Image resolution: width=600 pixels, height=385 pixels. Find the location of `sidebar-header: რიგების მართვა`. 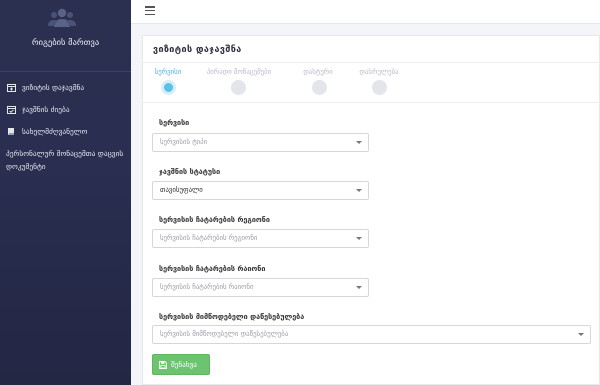

sidebar-header: რიგების მართვა is located at coordinates (65, 36).